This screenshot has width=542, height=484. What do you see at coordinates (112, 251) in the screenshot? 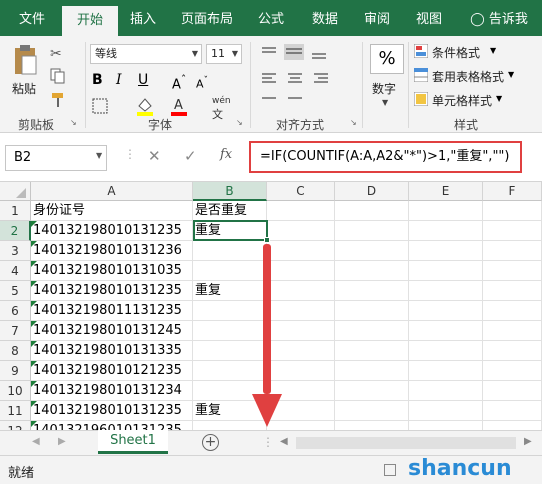
I see `cell-id-number: 140132198010131236` at bounding box center [112, 251].